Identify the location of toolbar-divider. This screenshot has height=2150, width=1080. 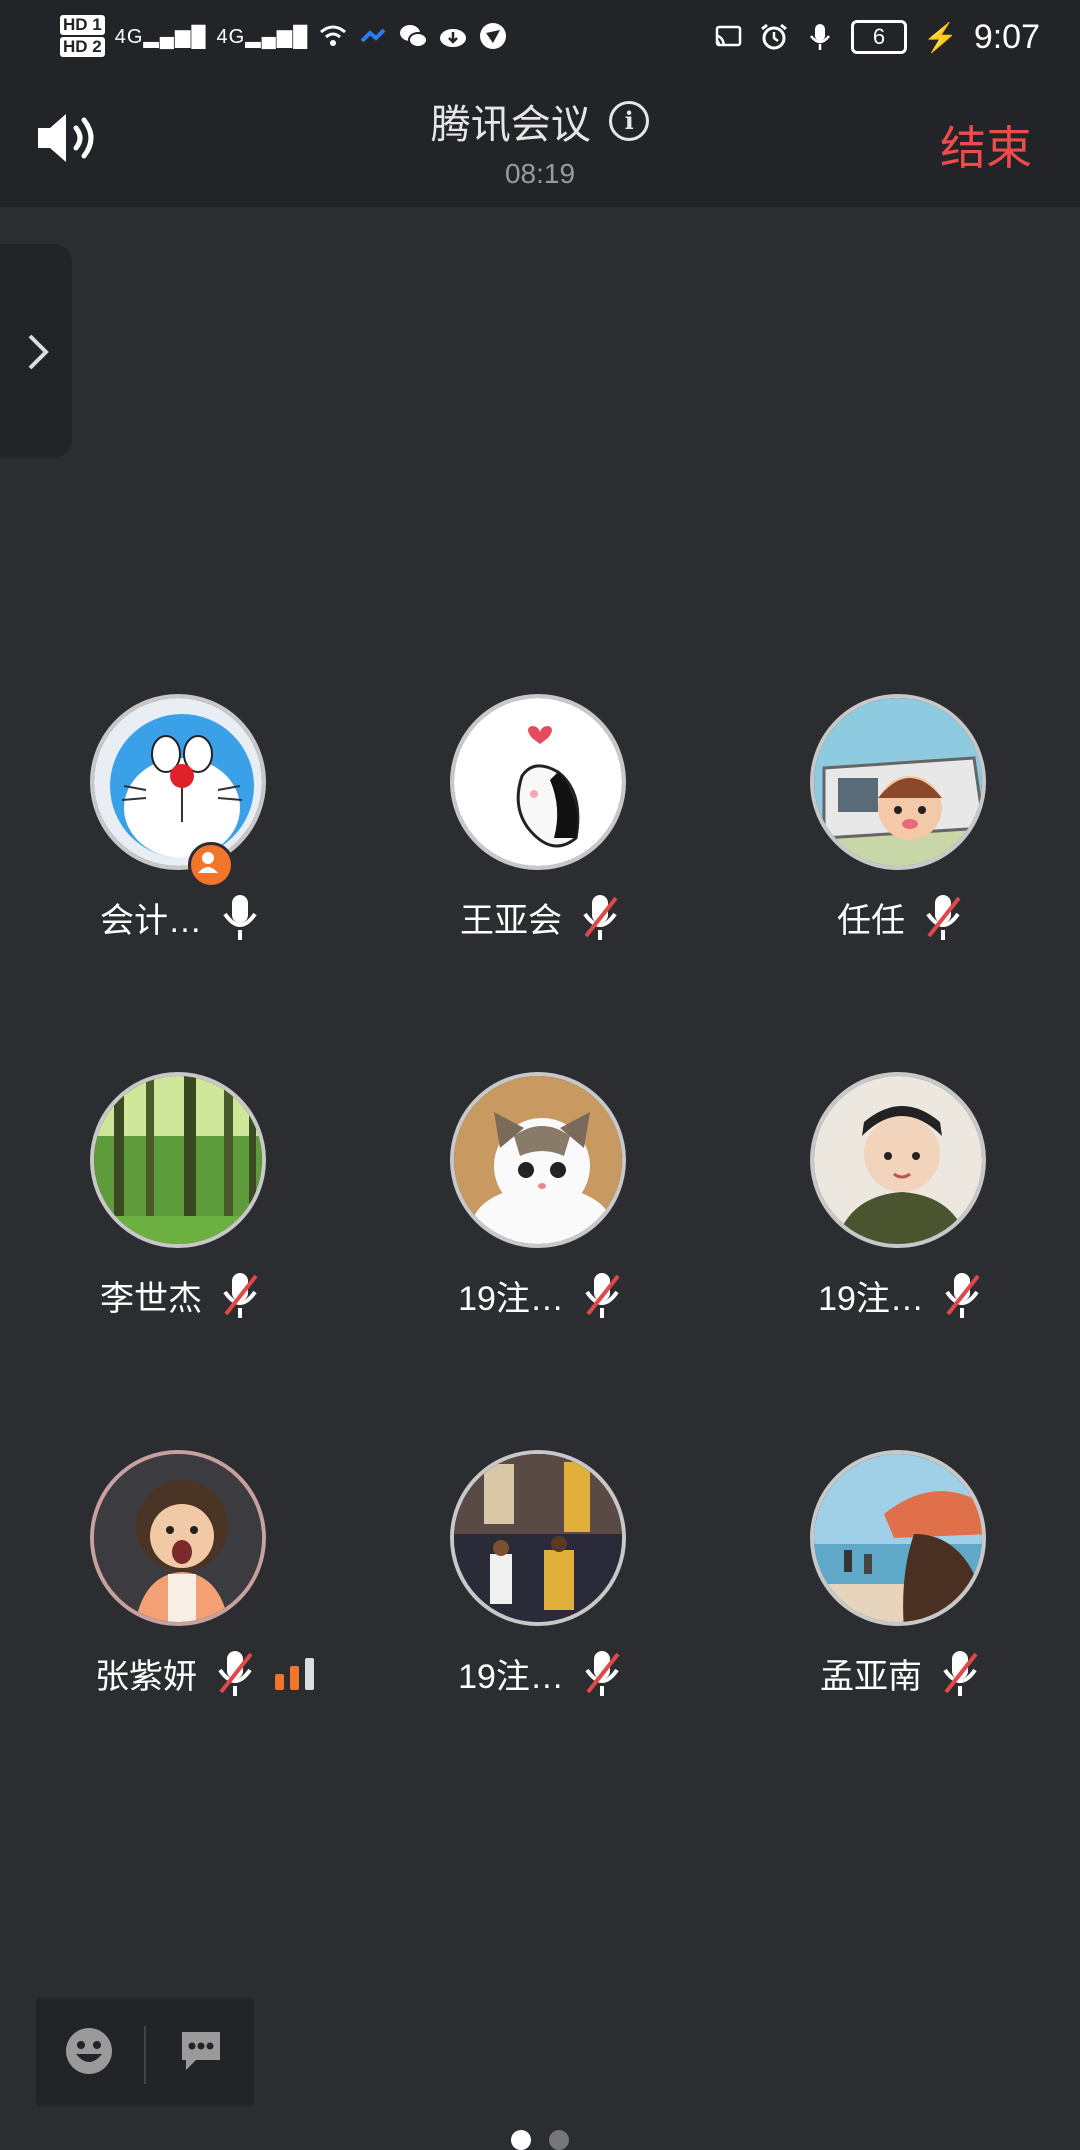
(145, 2055).